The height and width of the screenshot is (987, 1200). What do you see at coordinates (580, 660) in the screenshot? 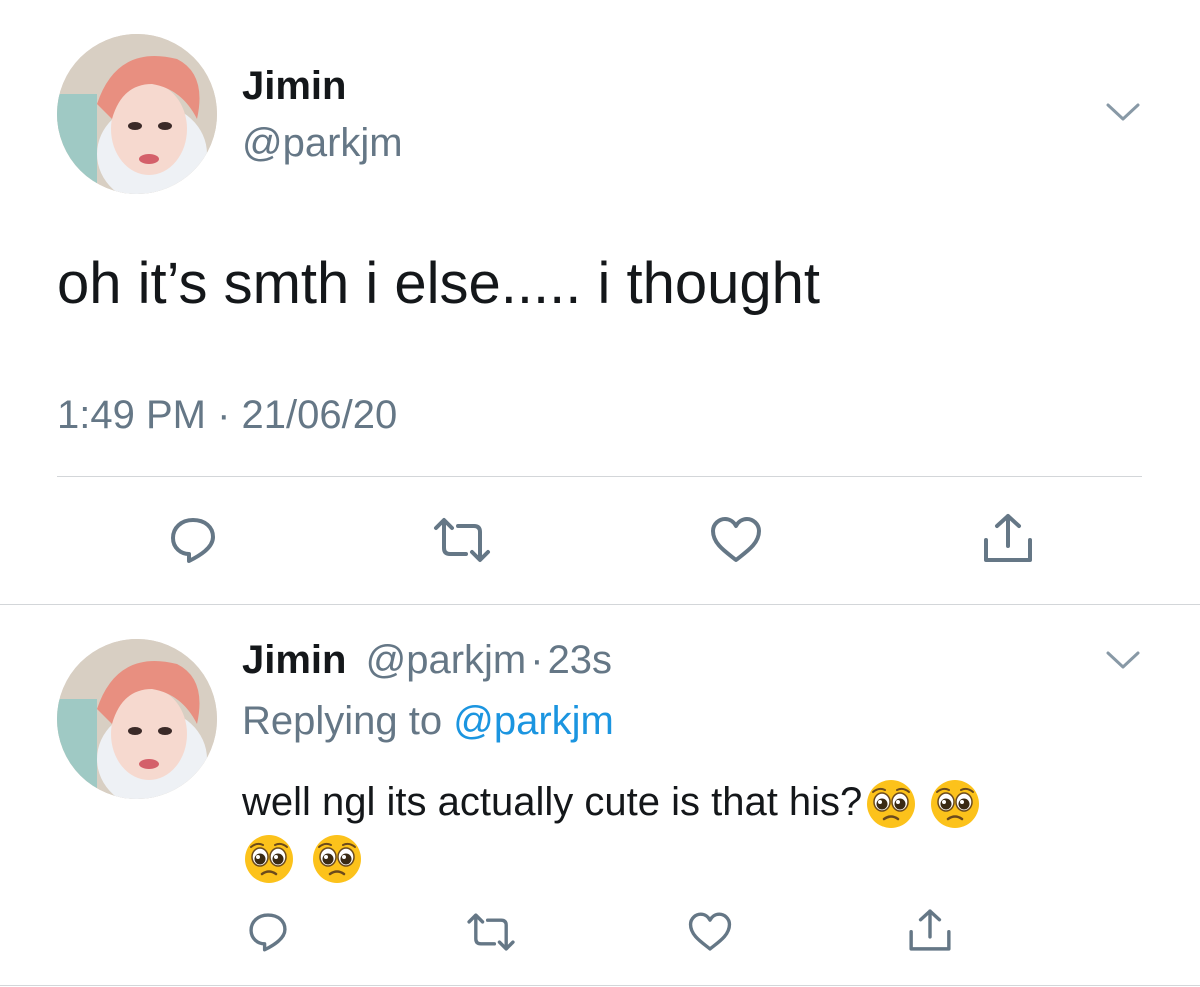
I see `tweet-time-ago: 23s` at bounding box center [580, 660].